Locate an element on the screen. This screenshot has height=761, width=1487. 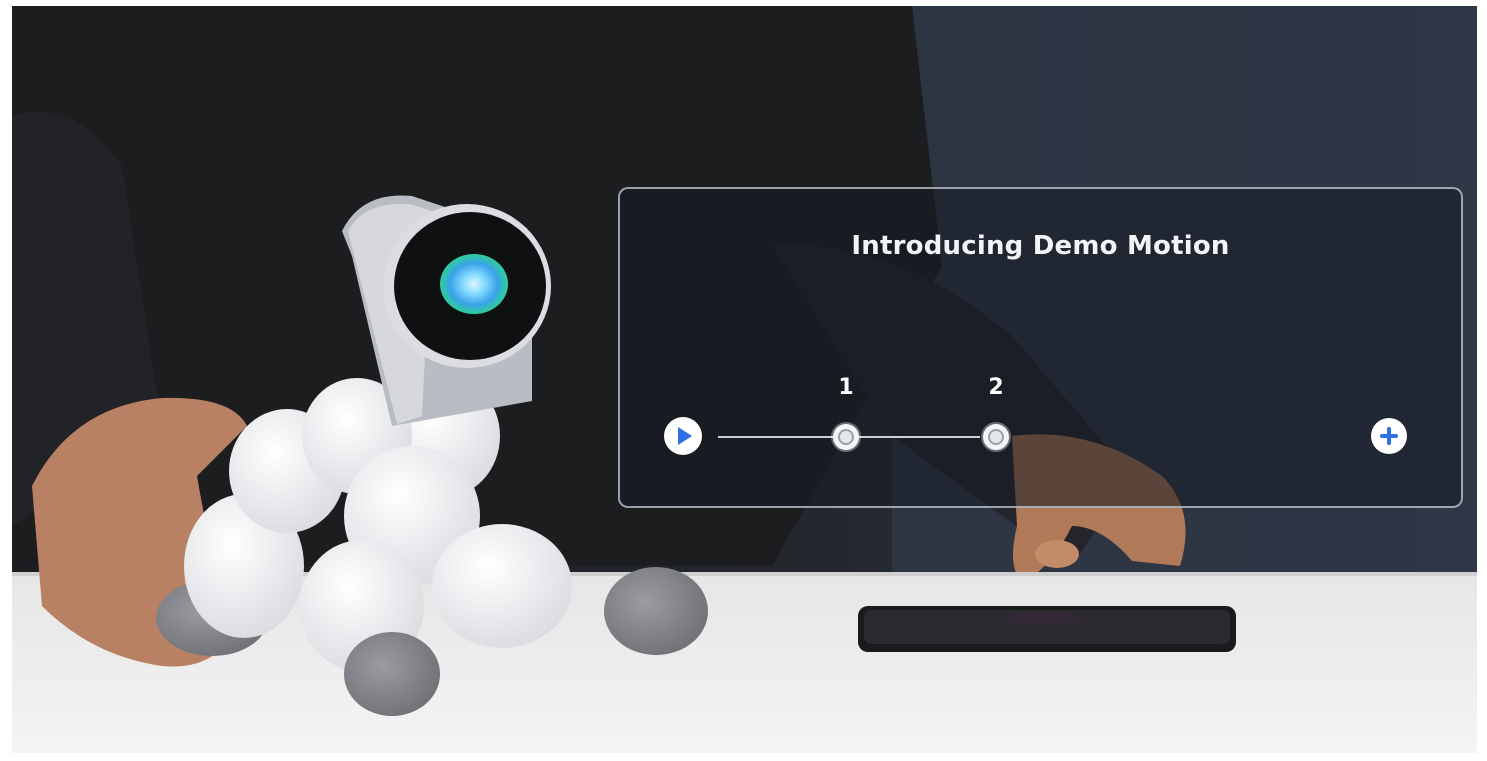
smartphone is located at coordinates (1047, 629).